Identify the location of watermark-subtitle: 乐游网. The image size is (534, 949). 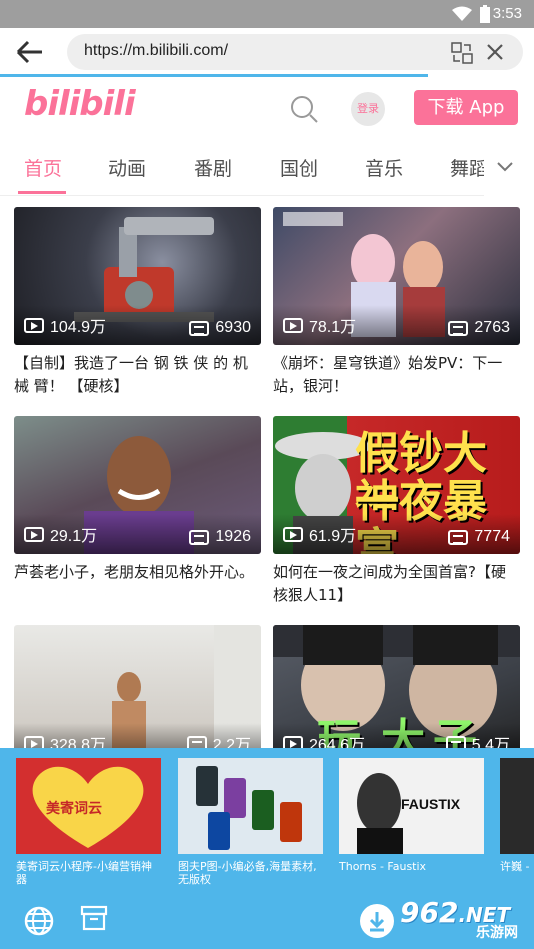
(497, 933).